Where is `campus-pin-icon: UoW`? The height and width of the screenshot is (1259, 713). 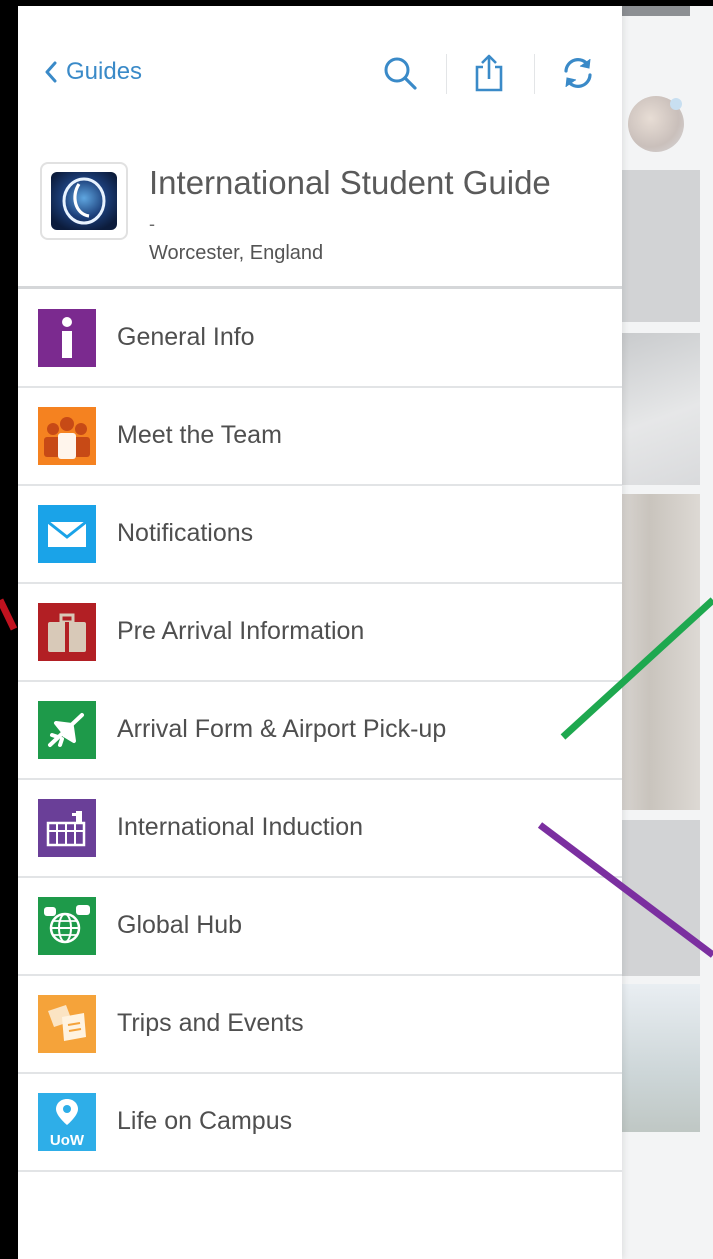 campus-pin-icon: UoW is located at coordinates (67, 1122).